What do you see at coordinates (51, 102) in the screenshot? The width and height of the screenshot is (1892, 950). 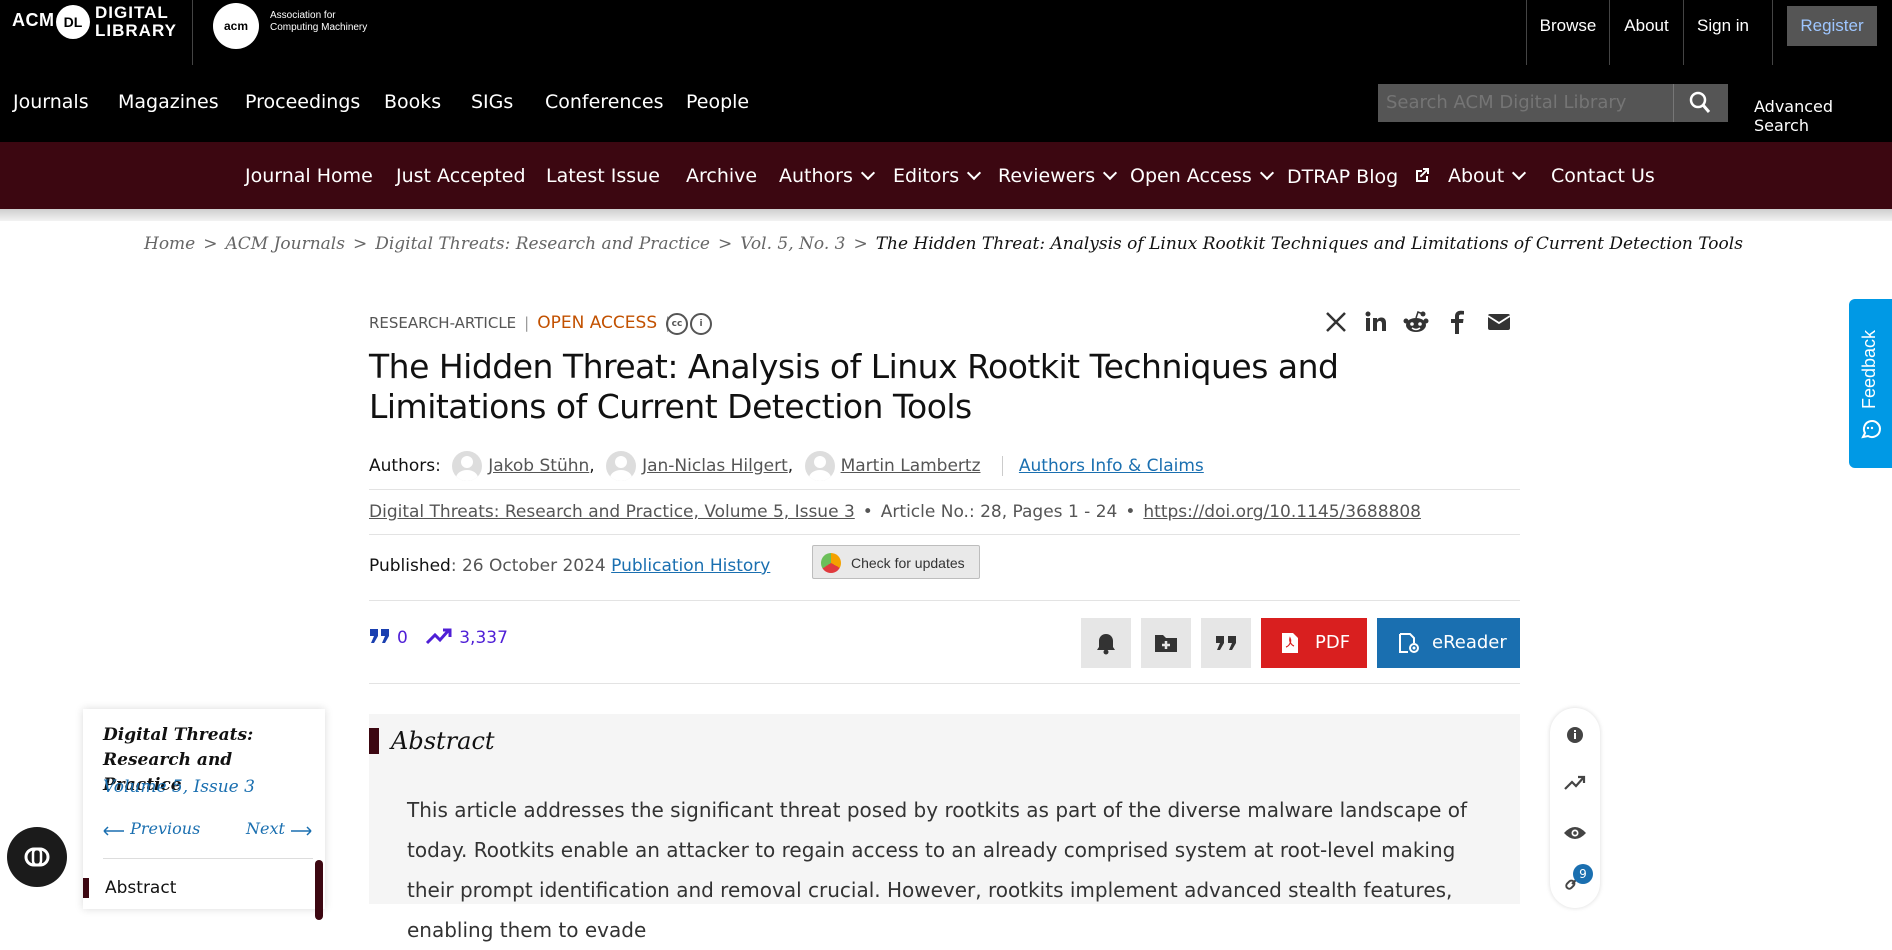 I see `nav-journals: Journals` at bounding box center [51, 102].